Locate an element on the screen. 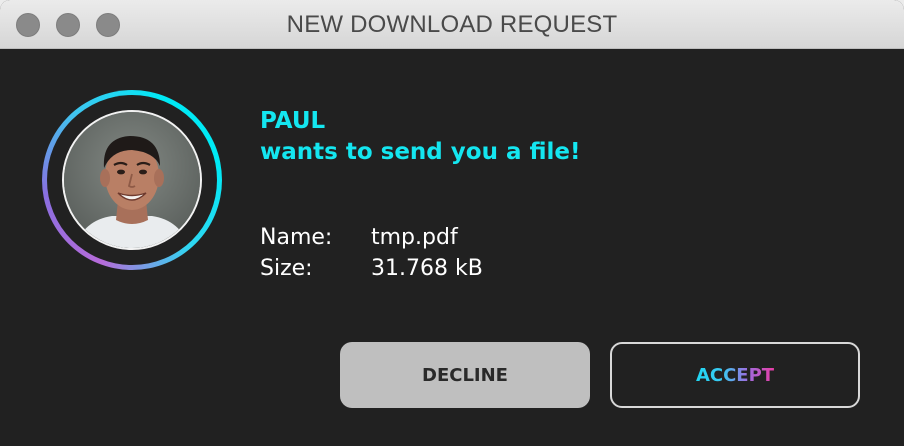  accept-button-label: ACCEPT is located at coordinates (735, 375).